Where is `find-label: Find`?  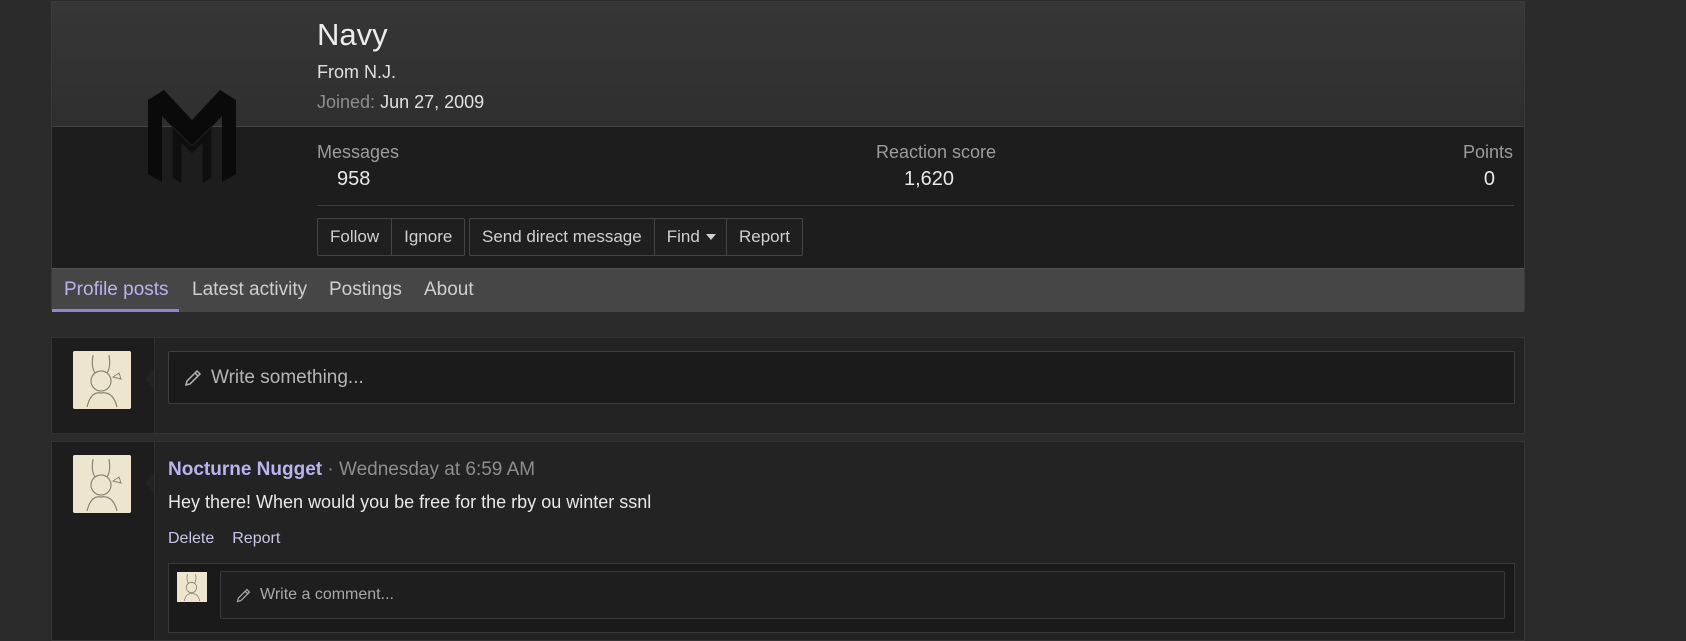
find-label: Find is located at coordinates (683, 236).